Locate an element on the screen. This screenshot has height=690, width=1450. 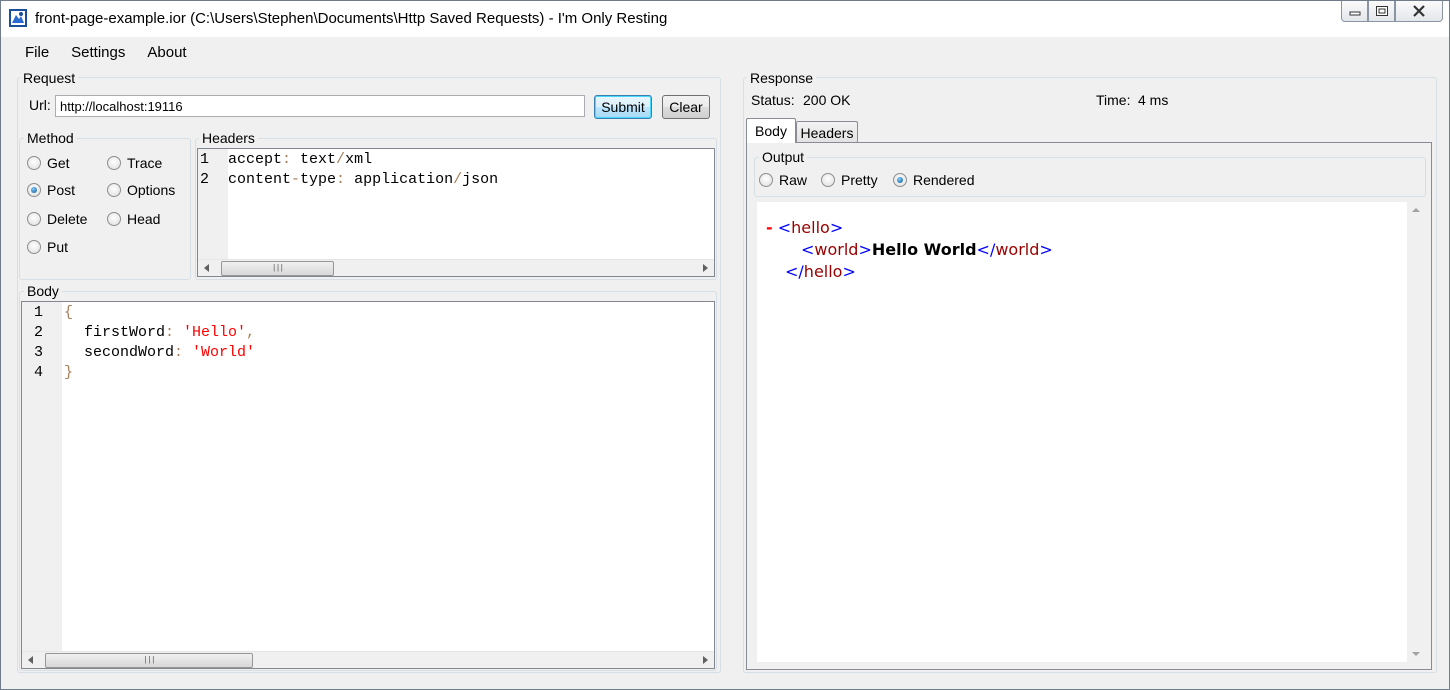
method-group-label: Method is located at coordinates (50, 138).